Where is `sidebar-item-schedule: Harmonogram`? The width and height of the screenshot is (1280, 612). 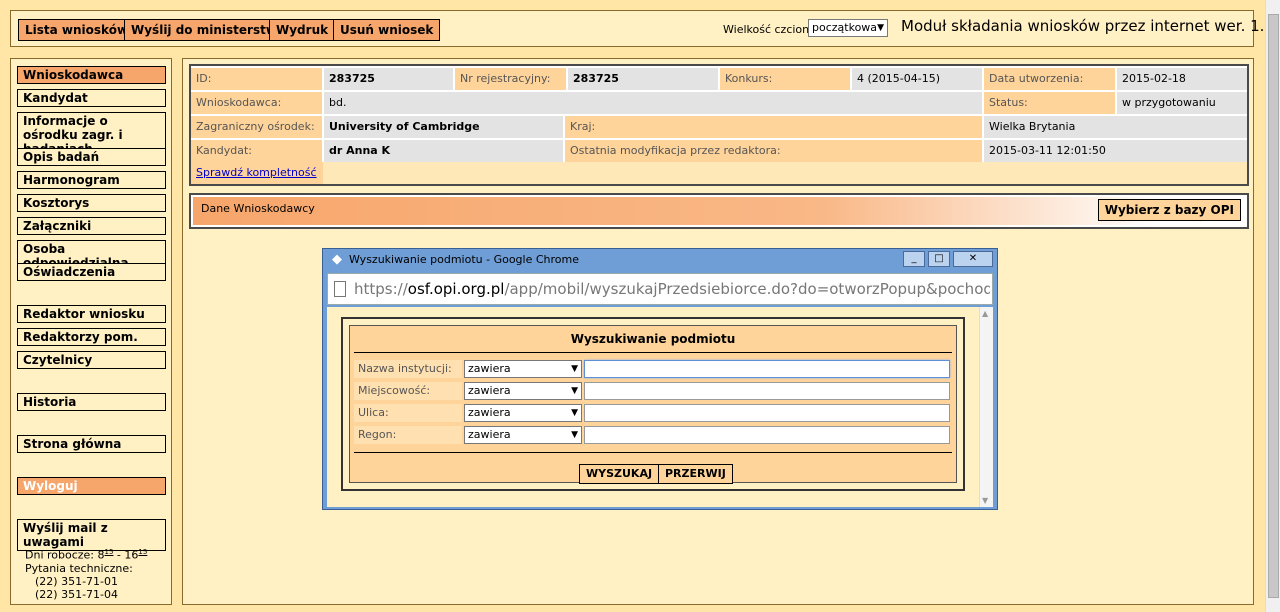 sidebar-item-schedule: Harmonogram is located at coordinates (91, 180).